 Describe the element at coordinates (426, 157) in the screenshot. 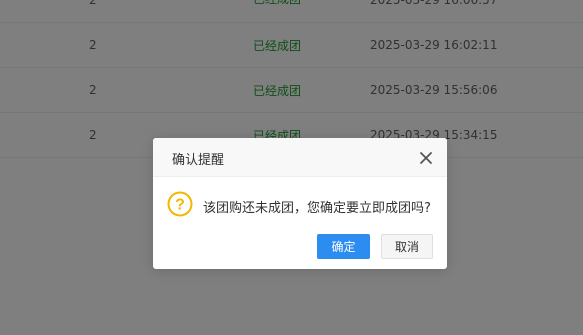

I see `close-icon` at that location.